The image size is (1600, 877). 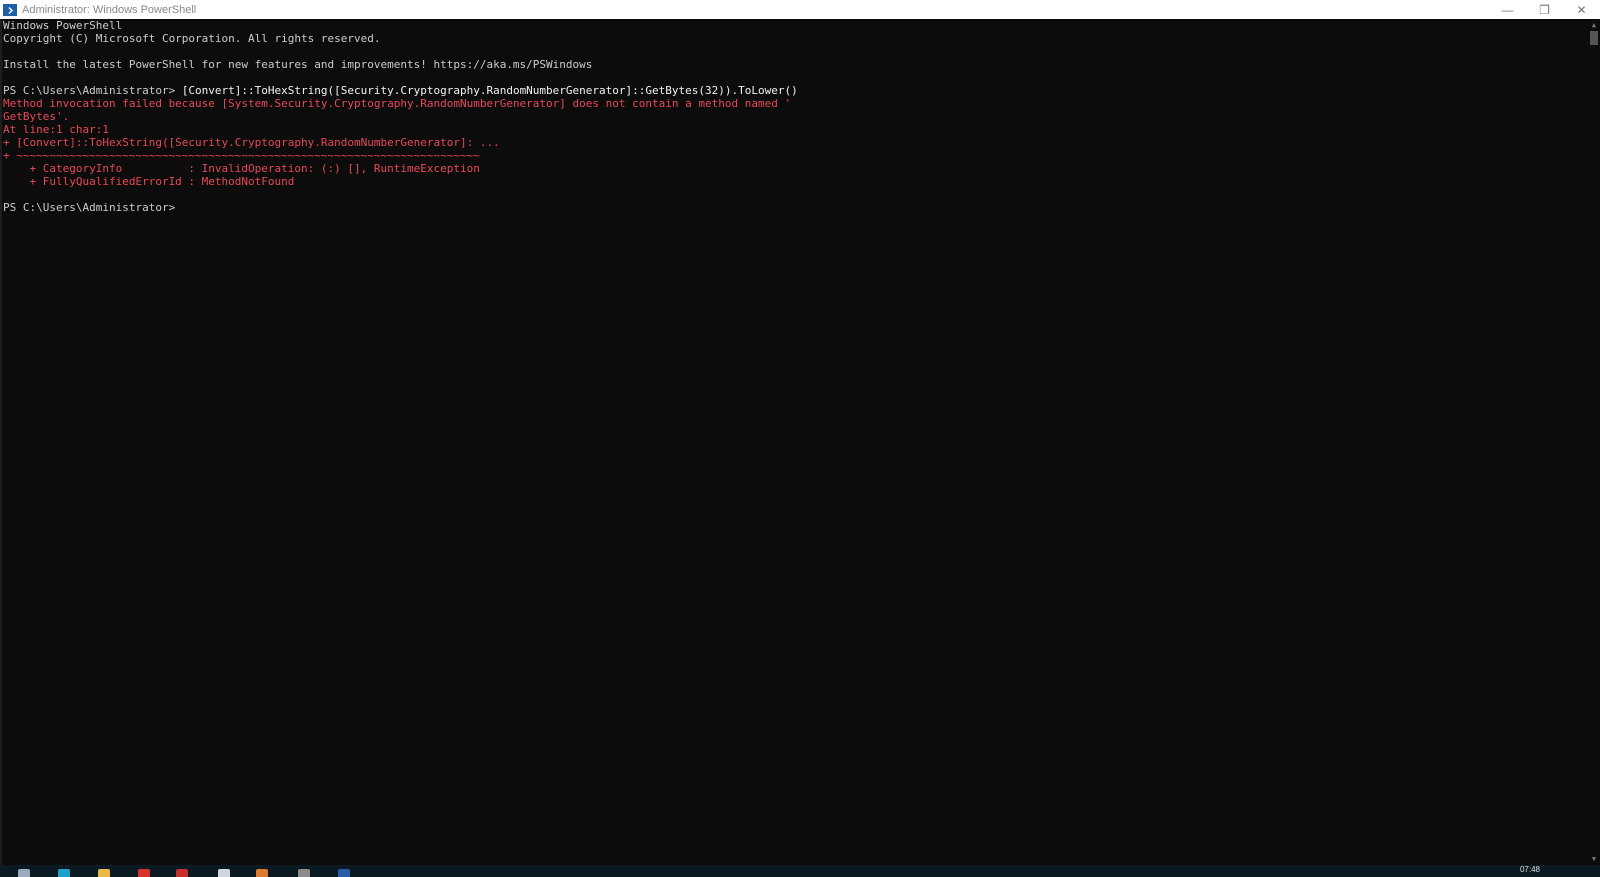 What do you see at coordinates (104, 873) in the screenshot?
I see `explorer-icon` at bounding box center [104, 873].